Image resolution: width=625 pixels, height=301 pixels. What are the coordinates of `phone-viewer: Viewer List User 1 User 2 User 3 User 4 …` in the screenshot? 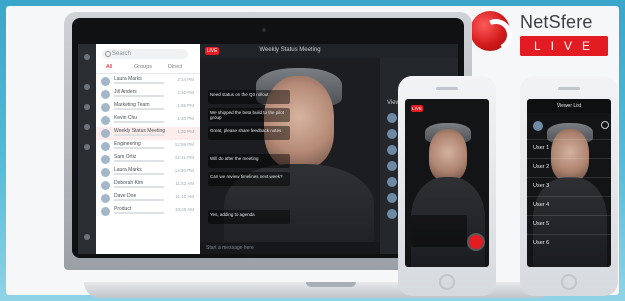 It's located at (569, 186).